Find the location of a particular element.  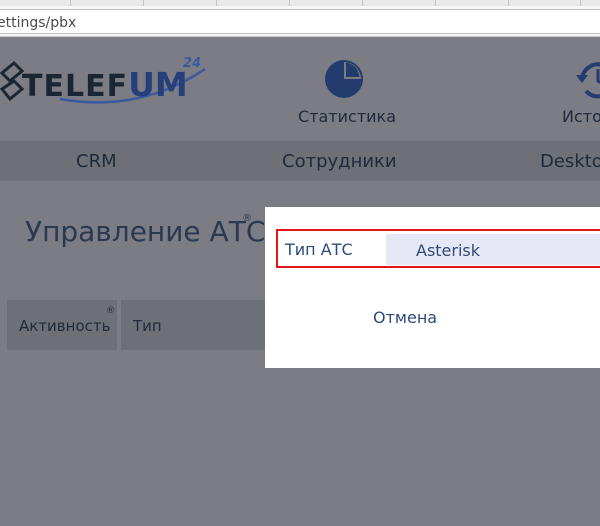

cancel-button: Отмена is located at coordinates (405, 317).